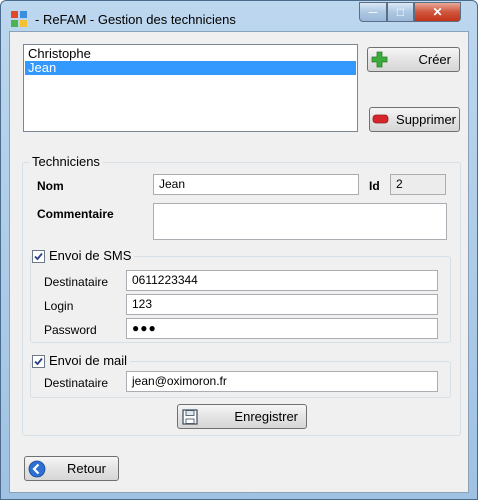  I want to click on back-button: Retour, so click(71, 468).